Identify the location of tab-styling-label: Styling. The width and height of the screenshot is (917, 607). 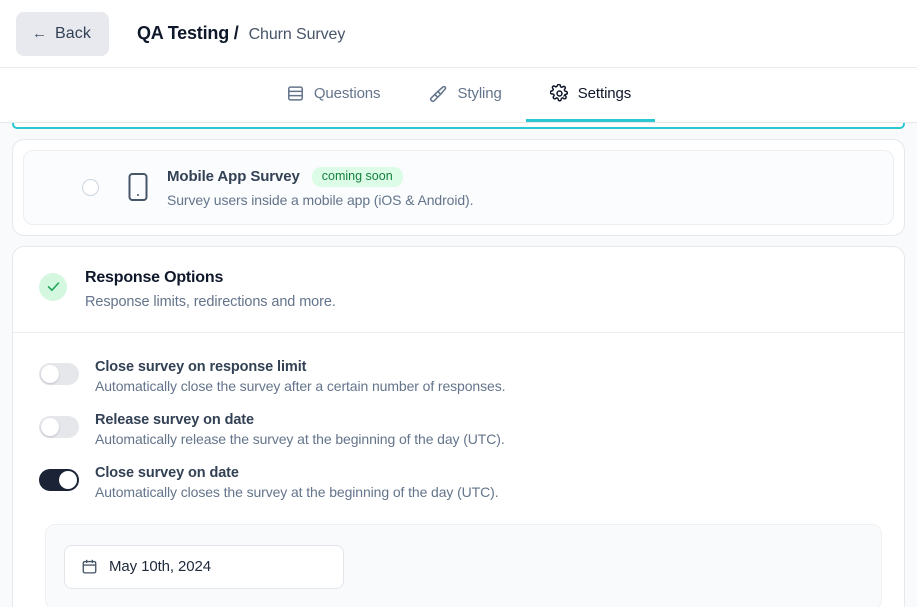
(479, 93).